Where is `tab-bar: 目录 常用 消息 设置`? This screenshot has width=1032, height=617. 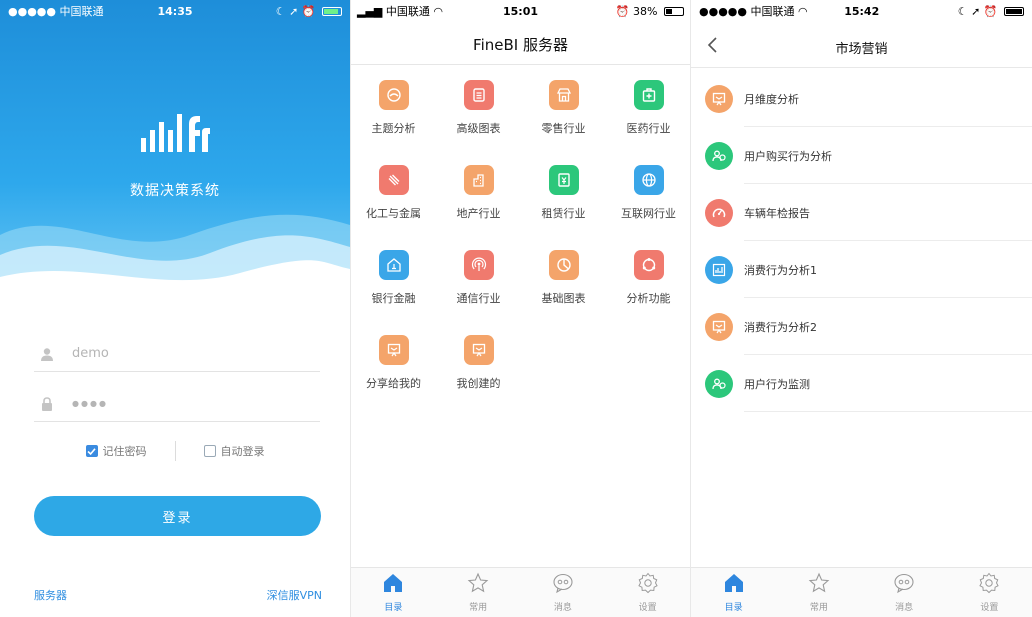 tab-bar: 目录 常用 消息 设置 is located at coordinates (520, 592).